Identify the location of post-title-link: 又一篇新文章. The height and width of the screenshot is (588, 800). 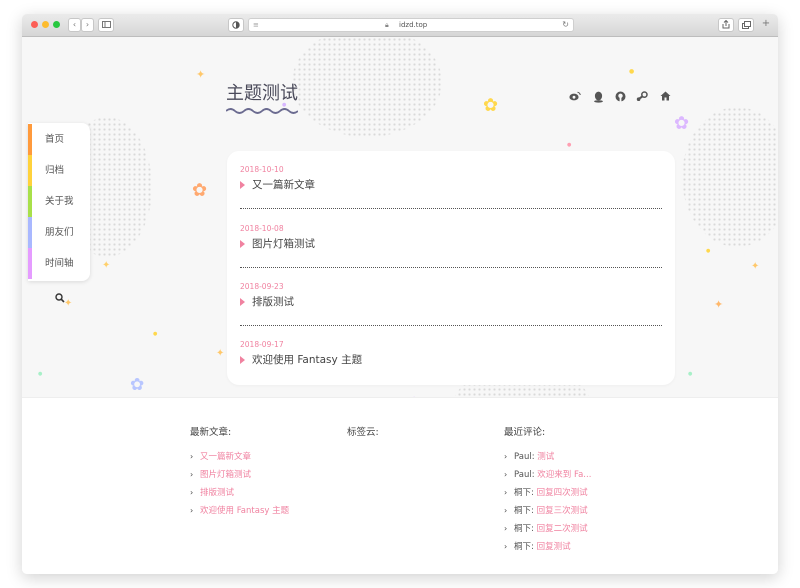
(451, 185).